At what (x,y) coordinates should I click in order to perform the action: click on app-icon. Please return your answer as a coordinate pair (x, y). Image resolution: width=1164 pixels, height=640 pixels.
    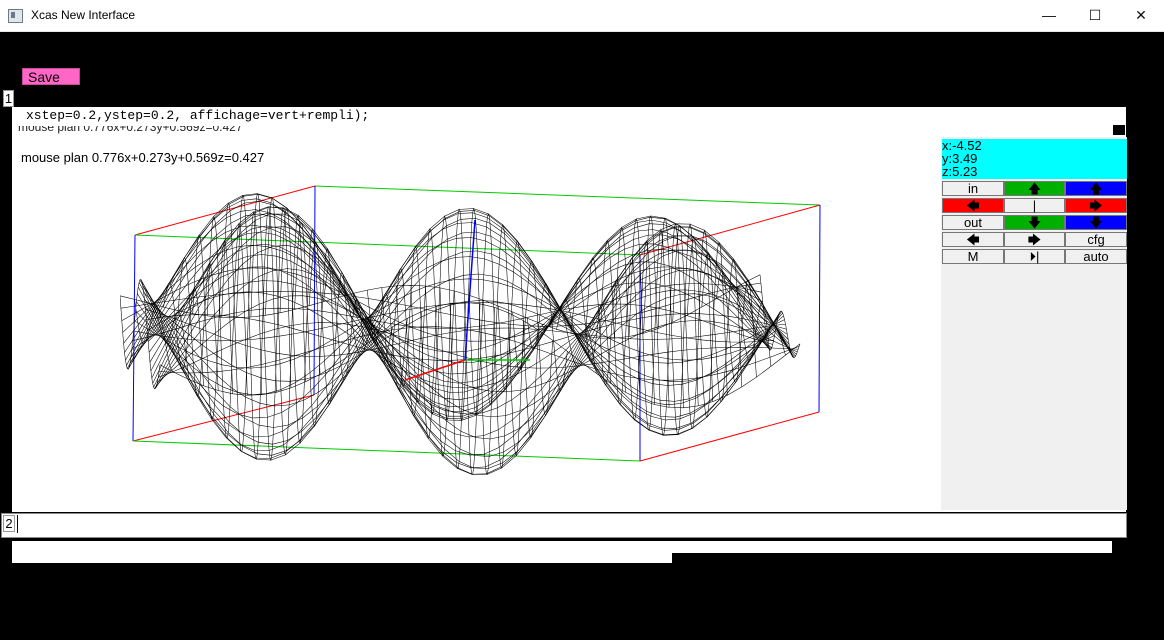
    Looking at the image, I should click on (15, 16).